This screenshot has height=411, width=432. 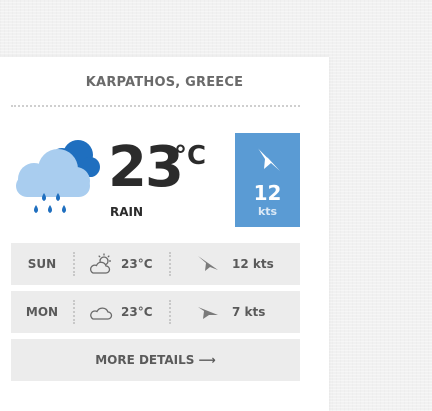 I want to click on current-temperature: 23, so click(x=146, y=167).